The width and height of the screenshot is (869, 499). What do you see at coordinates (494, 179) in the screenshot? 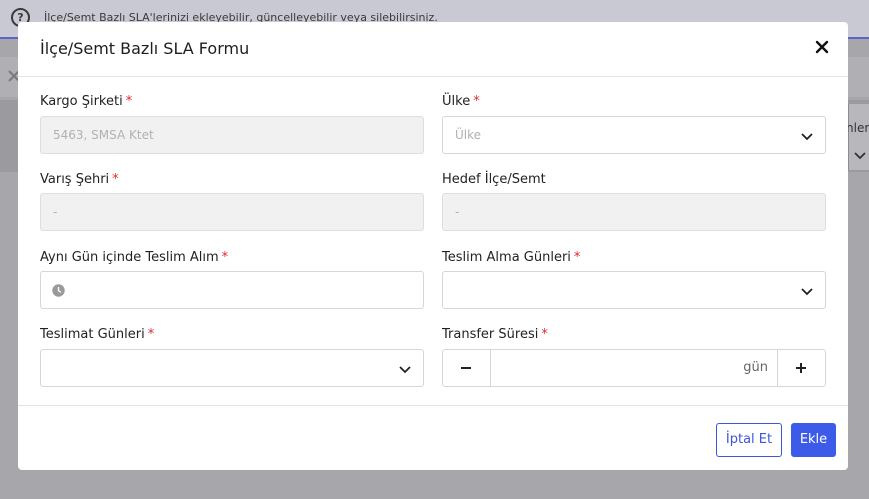
I see `target-district-label: Hedef İlçe/Semt` at bounding box center [494, 179].